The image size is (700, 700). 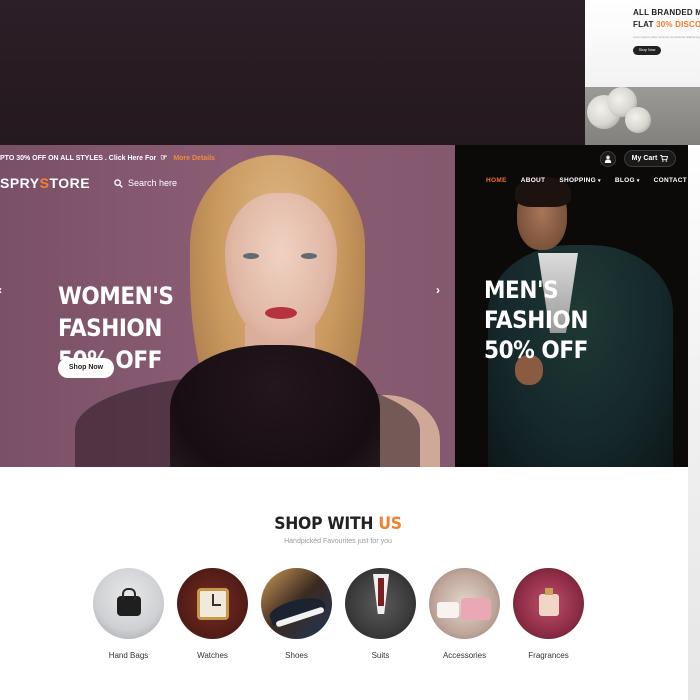 What do you see at coordinates (627, 180) in the screenshot?
I see `nav-item-blog: BLOG ▾` at bounding box center [627, 180].